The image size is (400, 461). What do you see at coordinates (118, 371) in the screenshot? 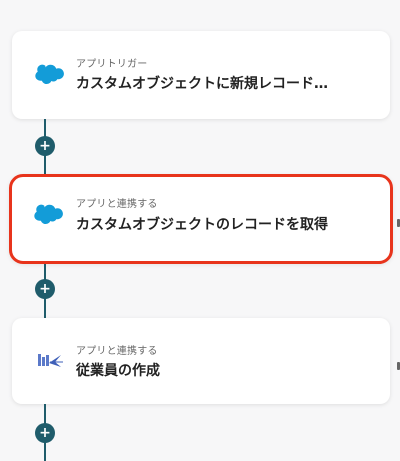
I see `step-title: 従業員の作成` at bounding box center [118, 371].